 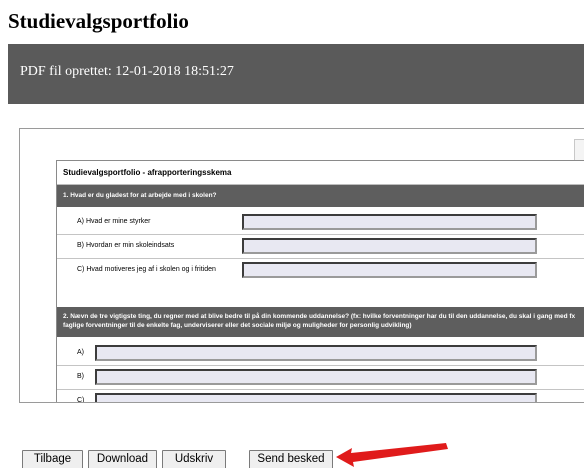 What do you see at coordinates (389, 222) in the screenshot?
I see `q1-field-a` at bounding box center [389, 222].